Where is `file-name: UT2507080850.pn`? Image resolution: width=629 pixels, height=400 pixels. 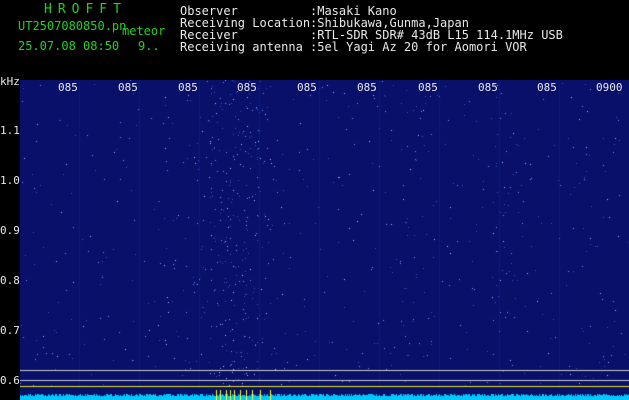 file-name: UT2507080850.pn is located at coordinates (72, 26).